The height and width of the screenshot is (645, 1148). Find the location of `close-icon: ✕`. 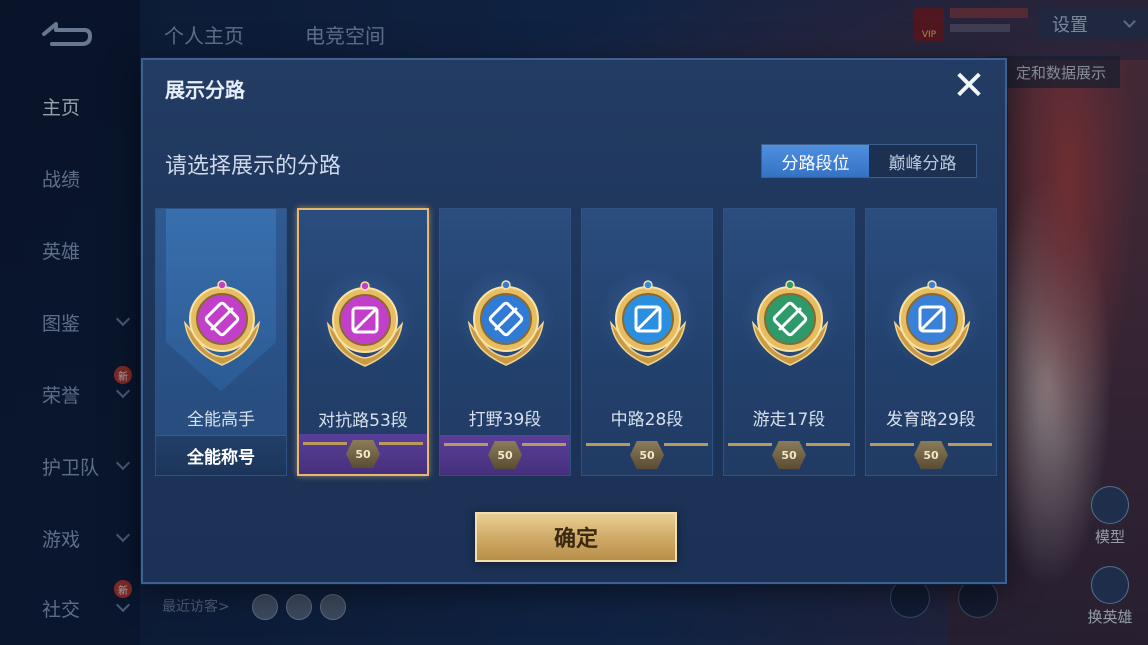

close-icon: ✕ is located at coordinates (969, 86).